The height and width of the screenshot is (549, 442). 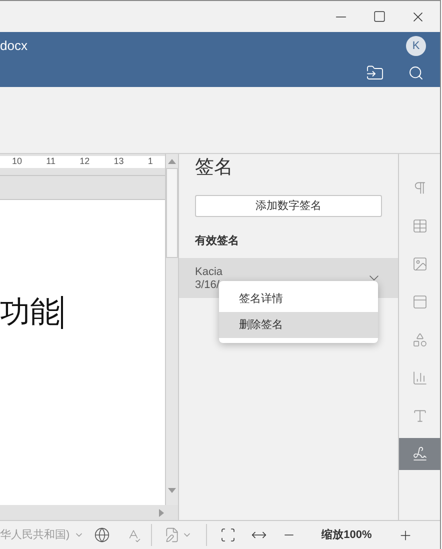 I want to click on zoom-level: 缩放100%, so click(x=347, y=535).